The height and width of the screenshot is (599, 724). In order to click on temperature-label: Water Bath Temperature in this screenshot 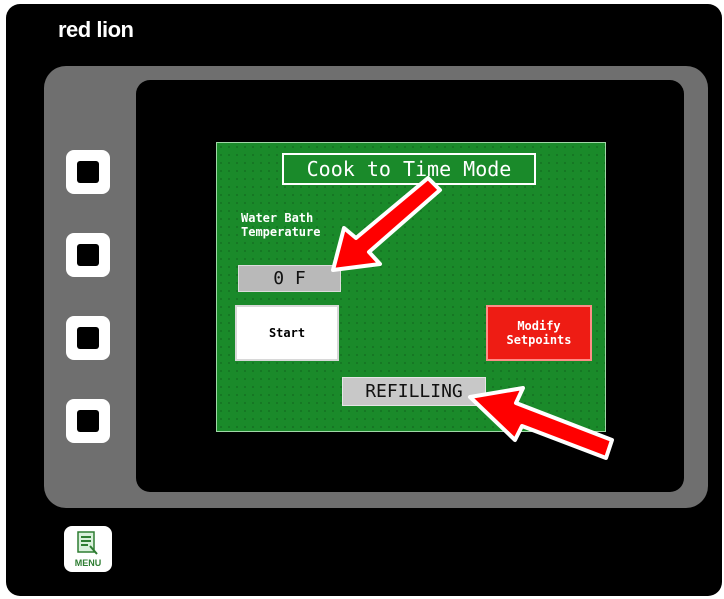, I will do `click(280, 225)`.